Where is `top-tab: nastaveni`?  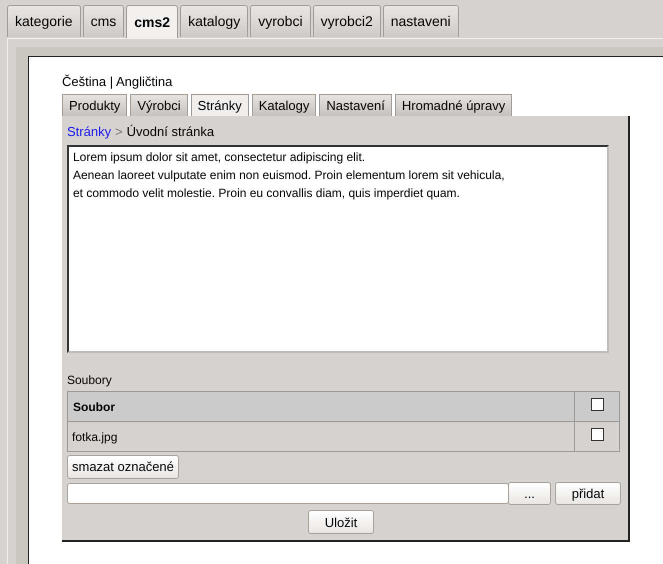
top-tab: nastaveni is located at coordinates (420, 21).